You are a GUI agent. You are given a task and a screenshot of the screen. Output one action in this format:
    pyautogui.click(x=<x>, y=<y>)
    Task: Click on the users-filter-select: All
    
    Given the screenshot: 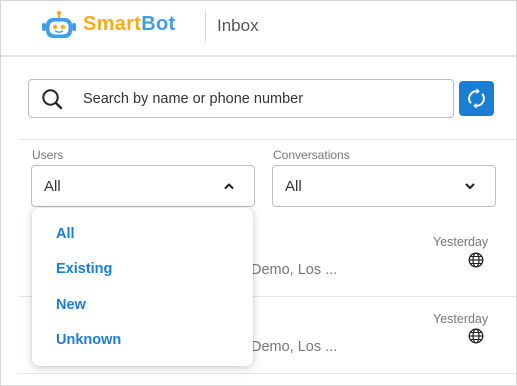 What is the action you would take?
    pyautogui.click(x=143, y=186)
    